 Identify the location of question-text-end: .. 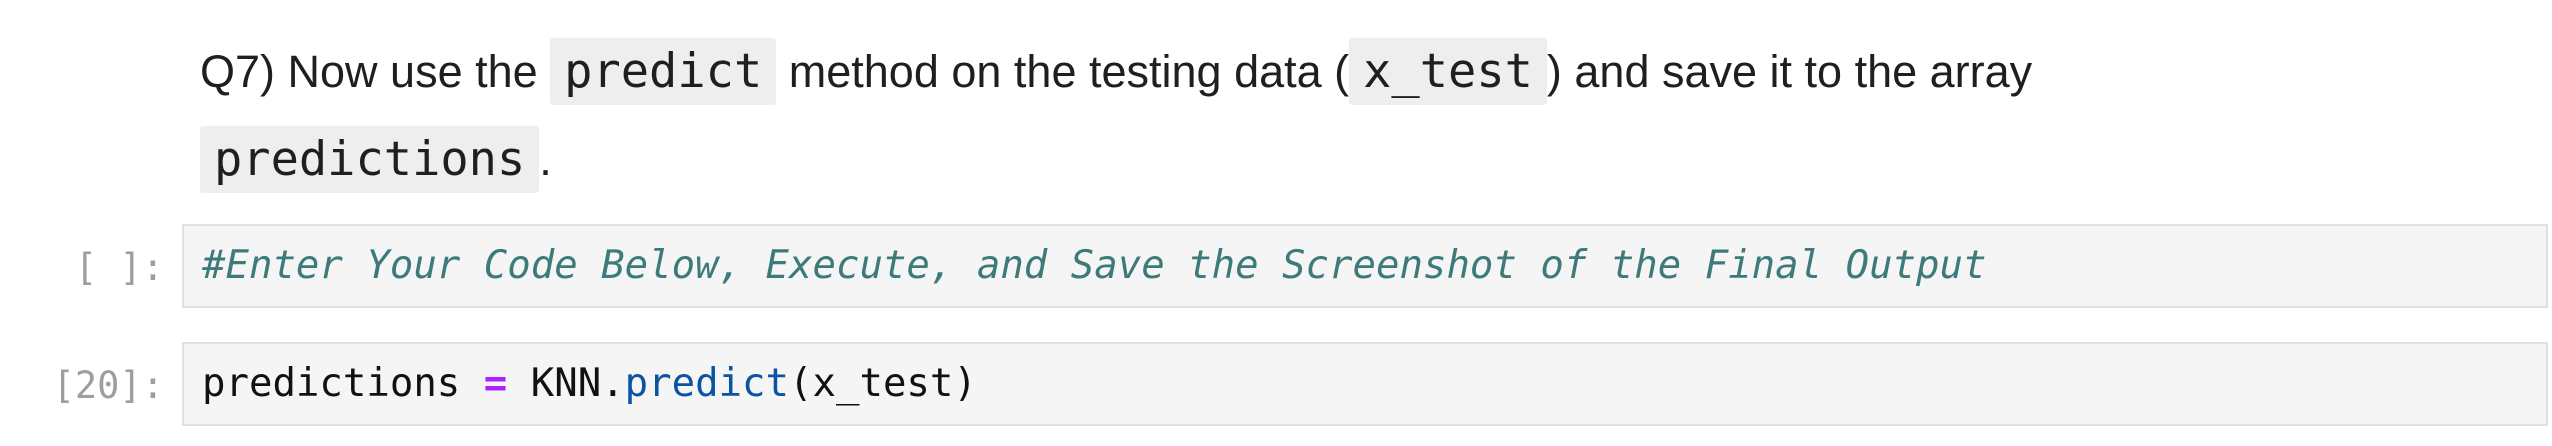
(545, 159).